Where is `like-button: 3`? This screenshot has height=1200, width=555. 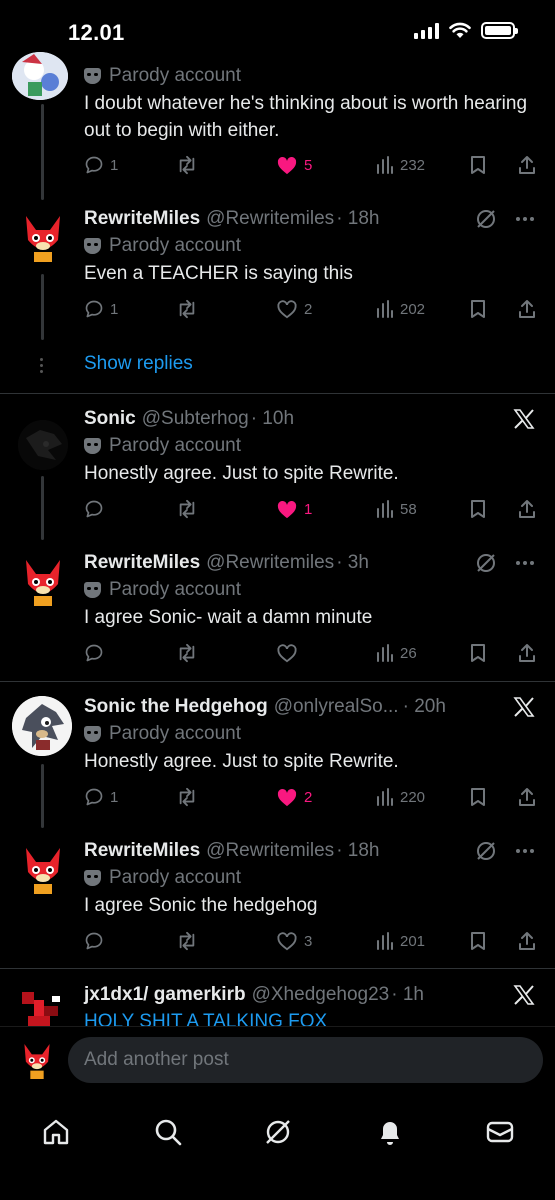 like-button: 3 is located at coordinates (294, 941).